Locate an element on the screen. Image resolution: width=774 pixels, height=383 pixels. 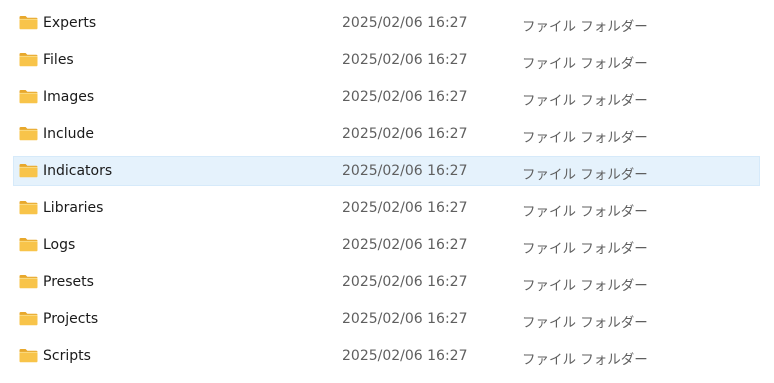
file-name: Images is located at coordinates (69, 97).